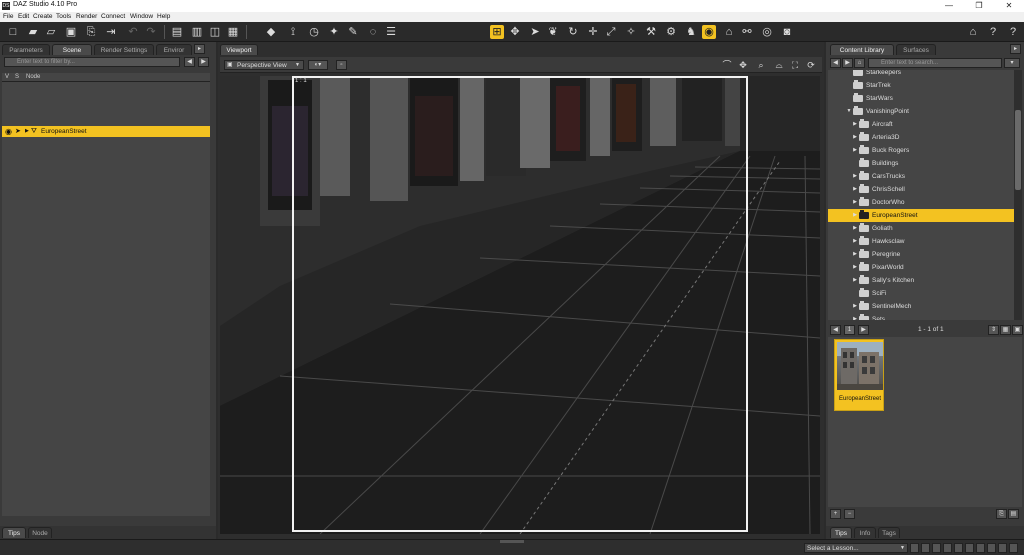 The height and width of the screenshot is (555, 1024). What do you see at coordinates (925, 548) in the screenshot?
I see `lesson-prev-icon` at bounding box center [925, 548].